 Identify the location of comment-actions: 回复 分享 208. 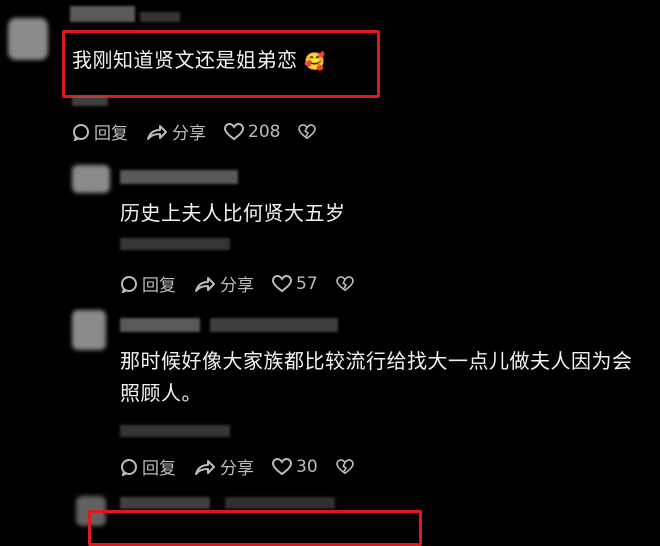
(194, 131).